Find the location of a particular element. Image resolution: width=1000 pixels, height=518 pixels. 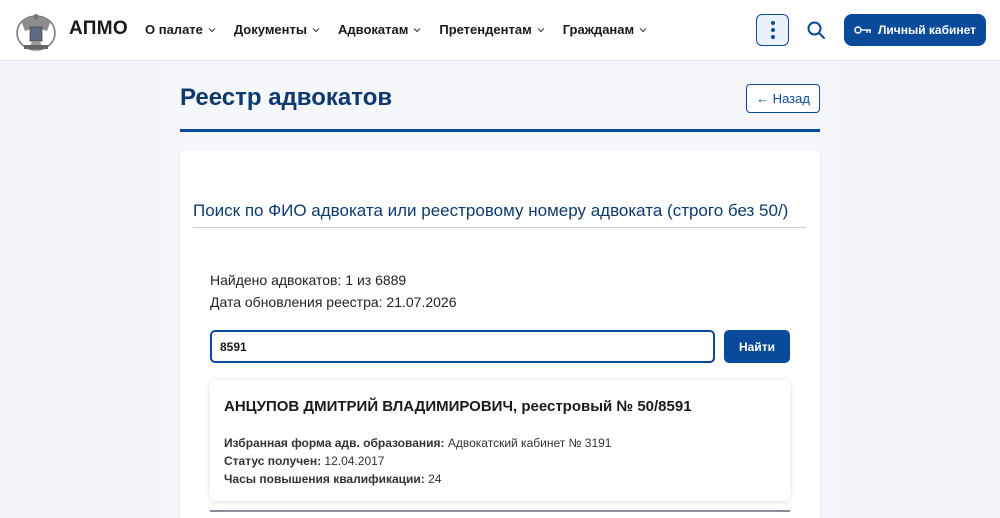

row-value: 12.04.2017 is located at coordinates (353, 461).